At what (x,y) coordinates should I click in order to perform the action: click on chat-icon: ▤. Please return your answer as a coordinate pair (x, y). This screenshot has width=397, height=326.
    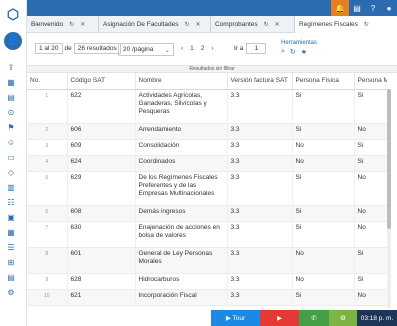
    Looking at the image, I should click on (357, 8).